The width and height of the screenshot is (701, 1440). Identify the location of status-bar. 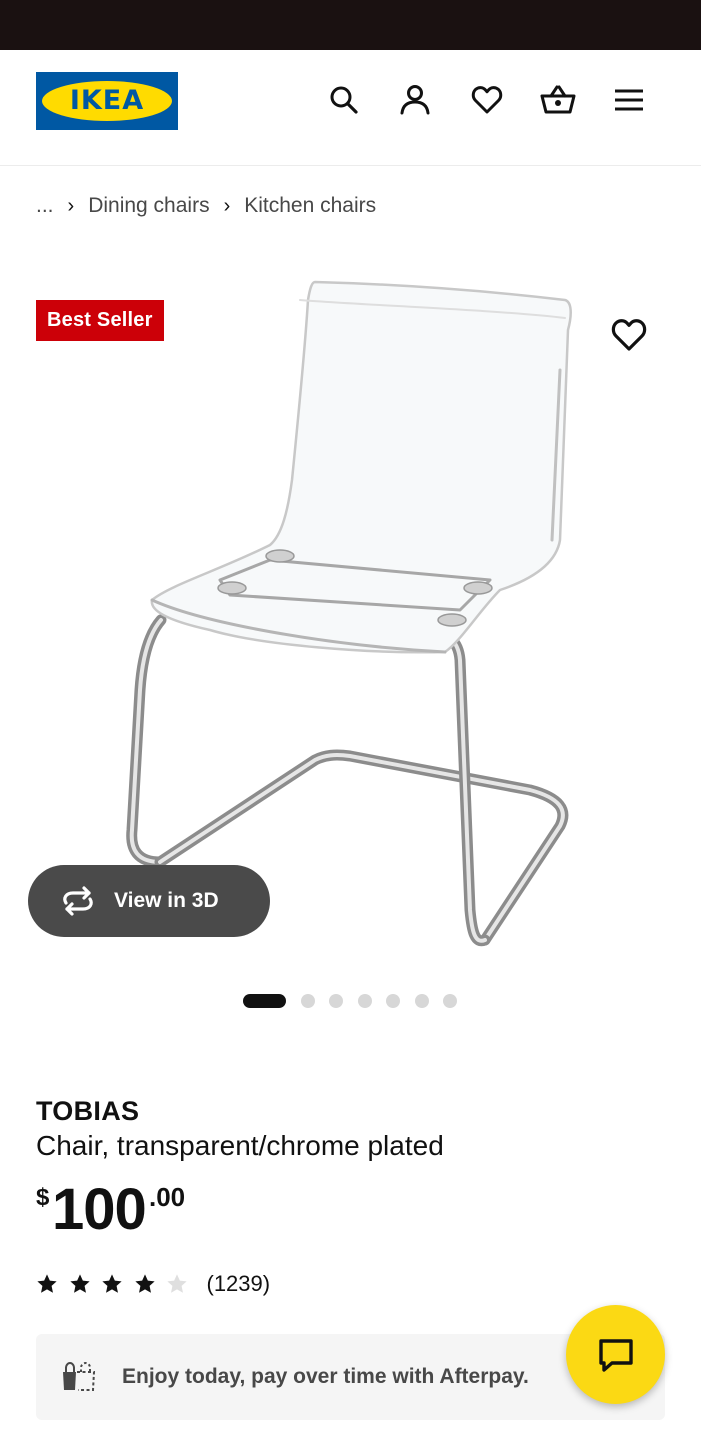
(350, 25).